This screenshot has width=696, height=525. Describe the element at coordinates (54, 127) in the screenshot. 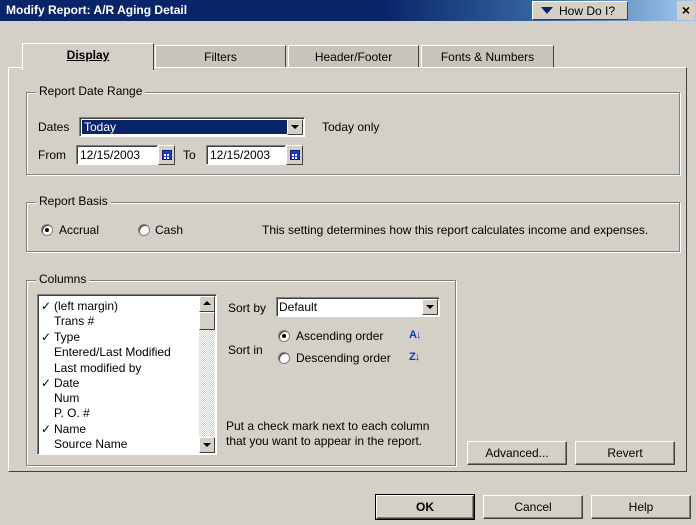

I see `dates-label: Dates` at that location.